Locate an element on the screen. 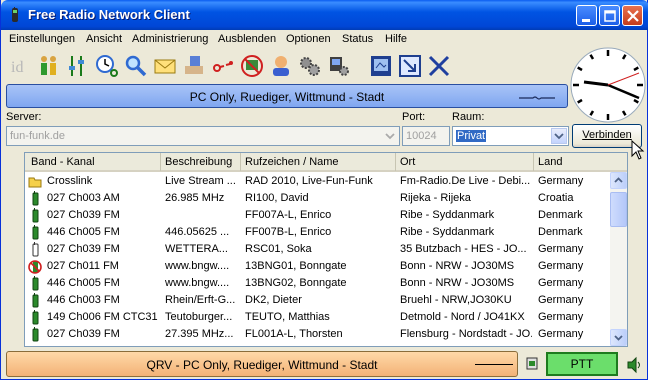  cell-band: 027 Ch011 FM is located at coordinates (83, 266).